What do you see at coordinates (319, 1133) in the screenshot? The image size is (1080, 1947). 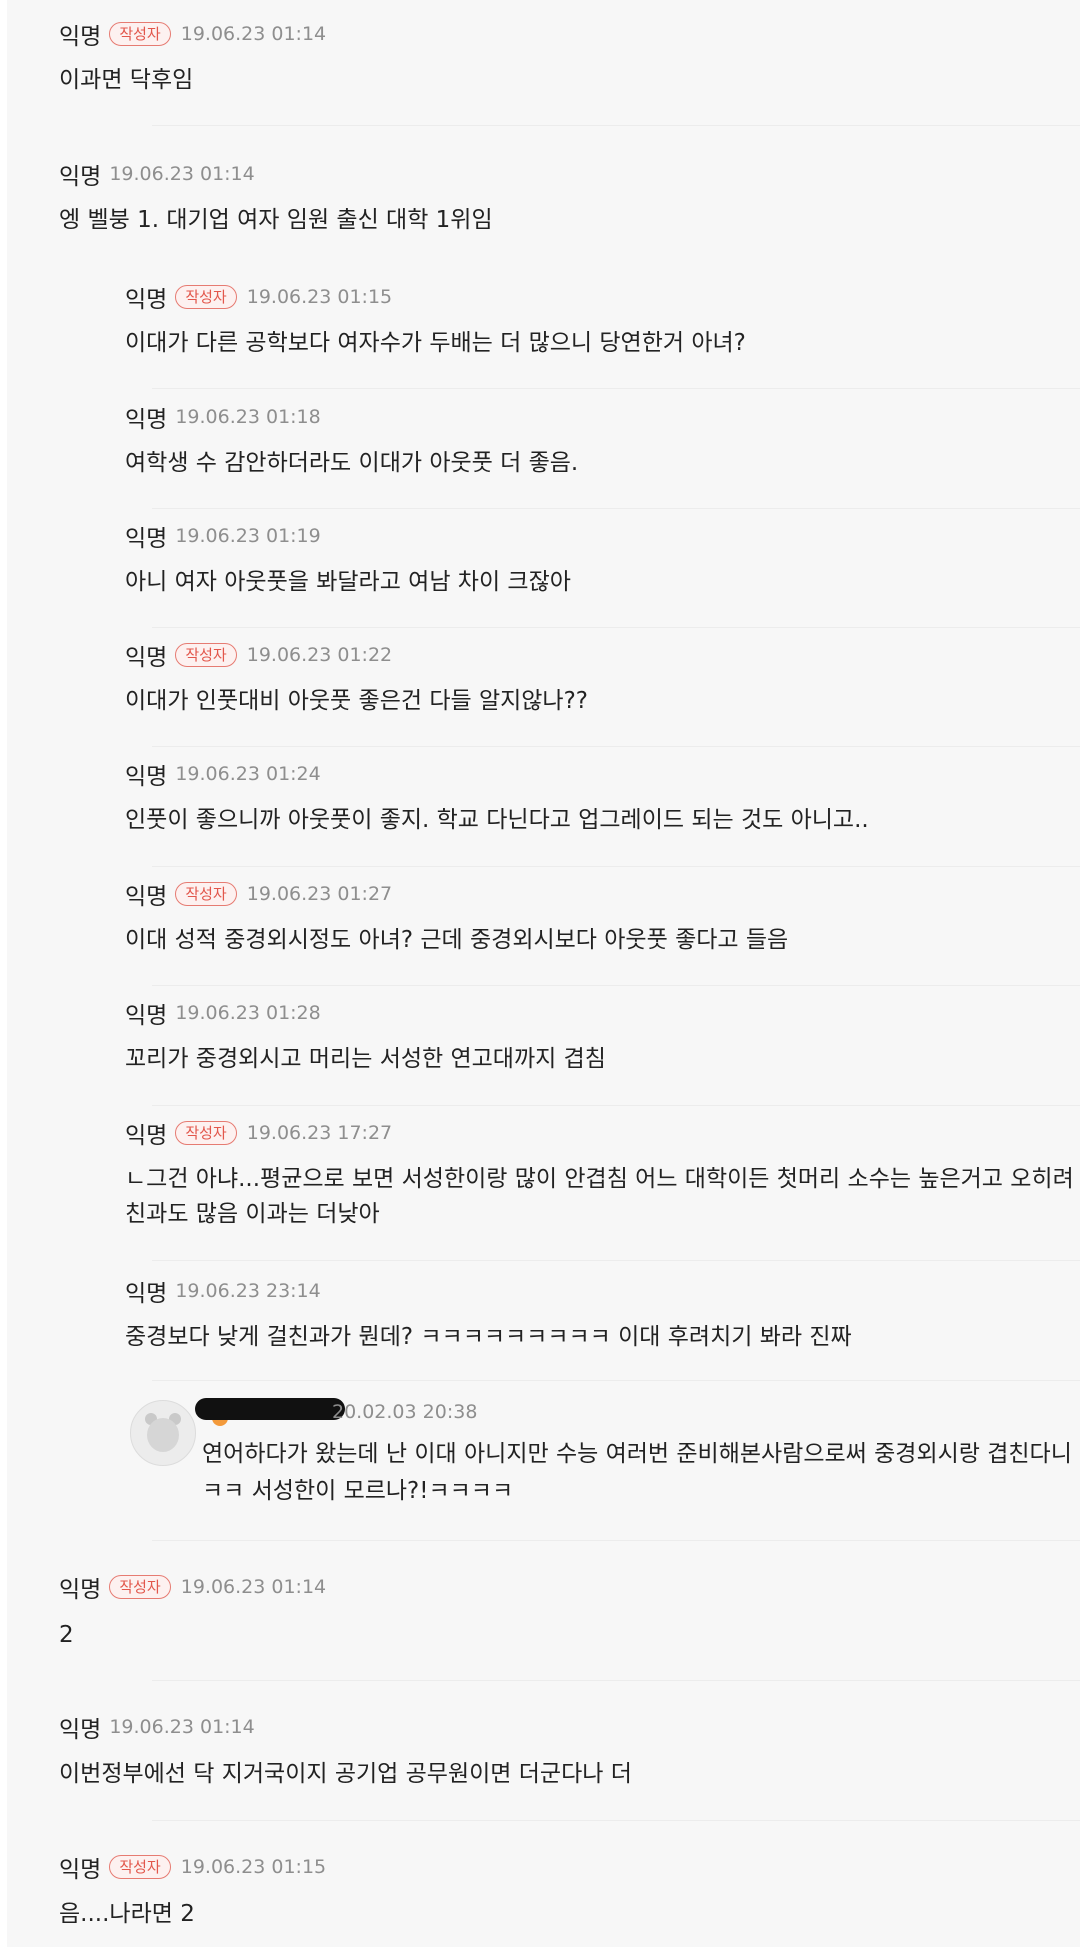 I see `comment-time: 19.06.23 17:27` at bounding box center [319, 1133].